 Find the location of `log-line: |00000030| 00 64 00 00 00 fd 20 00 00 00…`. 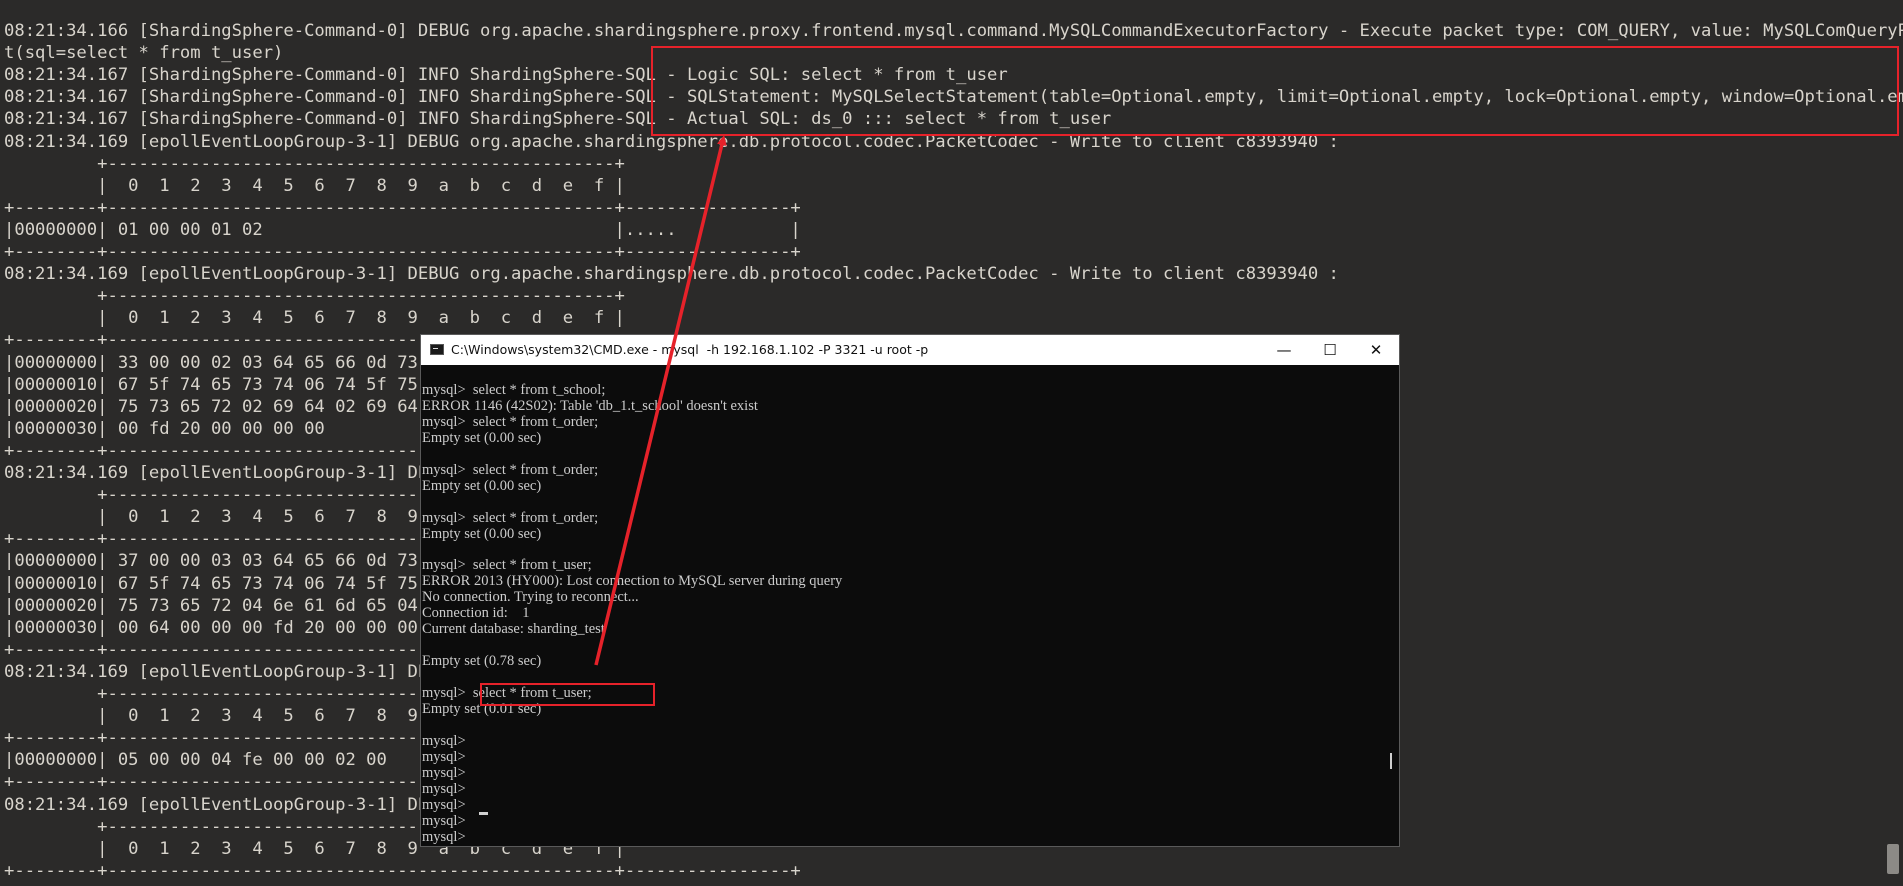

log-line: |00000030| 00 64 00 00 00 fd 20 00 00 00… is located at coordinates (221, 627).